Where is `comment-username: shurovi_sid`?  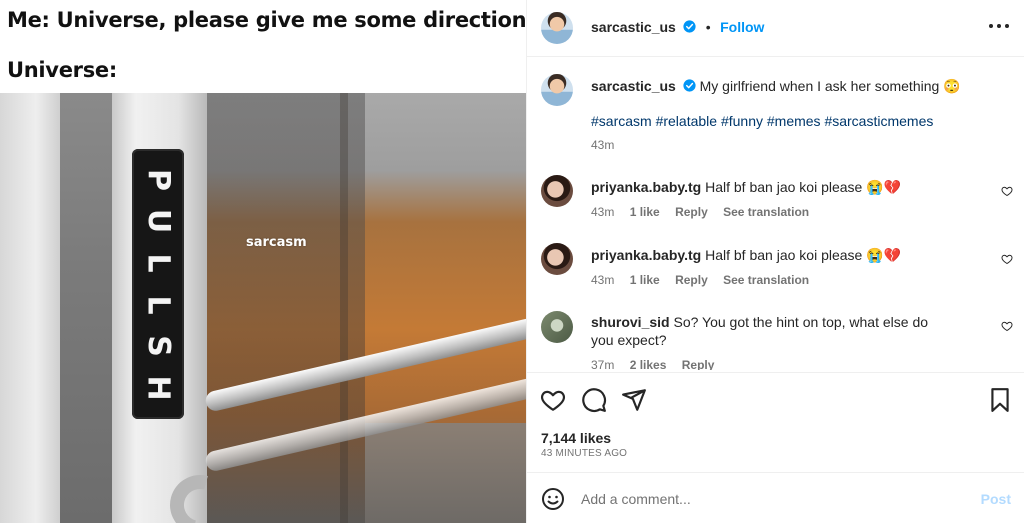
comment-username: shurovi_sid is located at coordinates (630, 322).